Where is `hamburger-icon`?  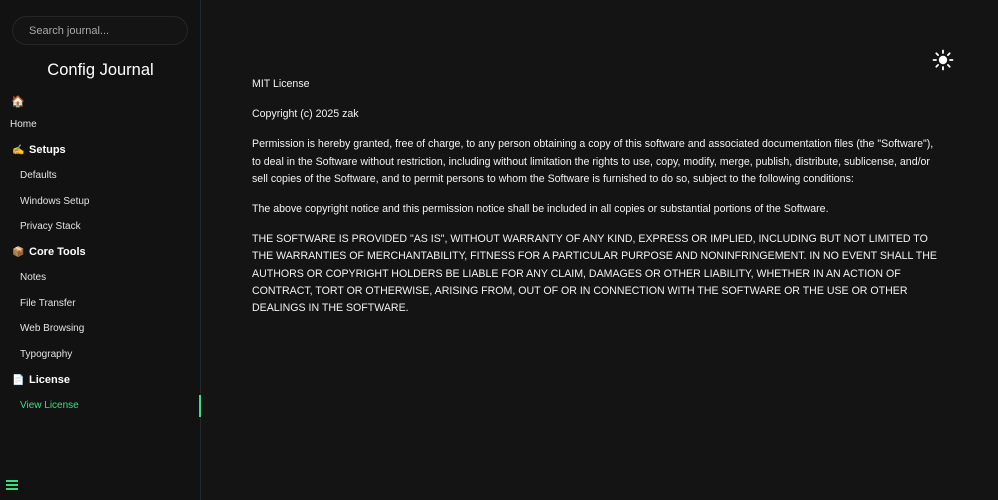
hamburger-icon is located at coordinates (12, 485).